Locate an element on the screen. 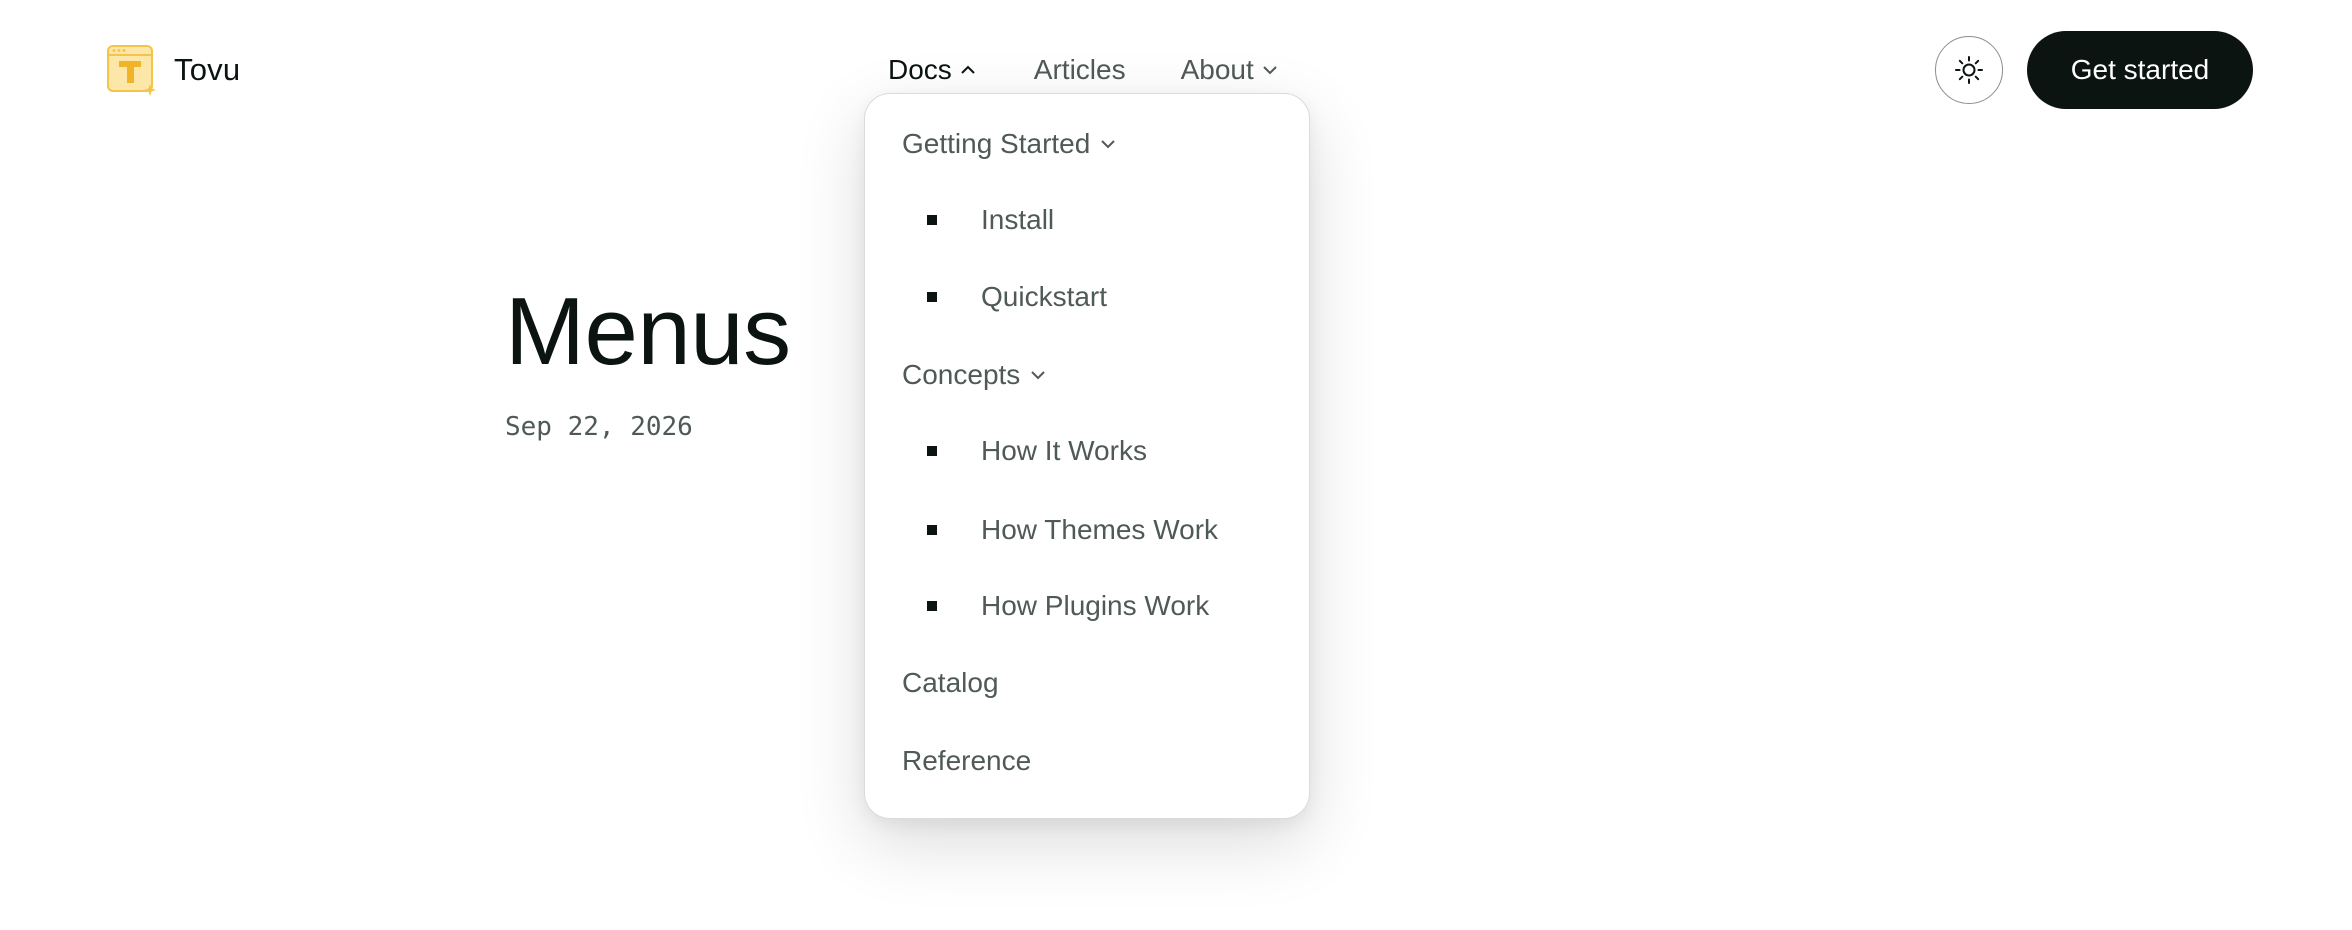  sun-icon is located at coordinates (1969, 70).